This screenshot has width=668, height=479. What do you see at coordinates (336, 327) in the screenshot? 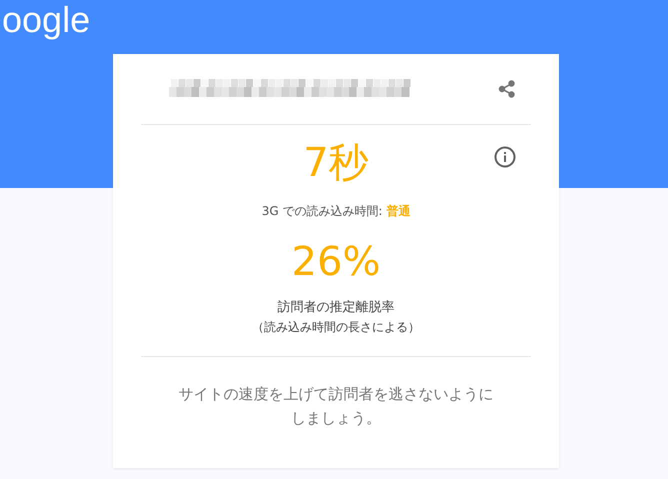
I see `bounce-note: （読み込み時間の長さによる）` at bounding box center [336, 327].